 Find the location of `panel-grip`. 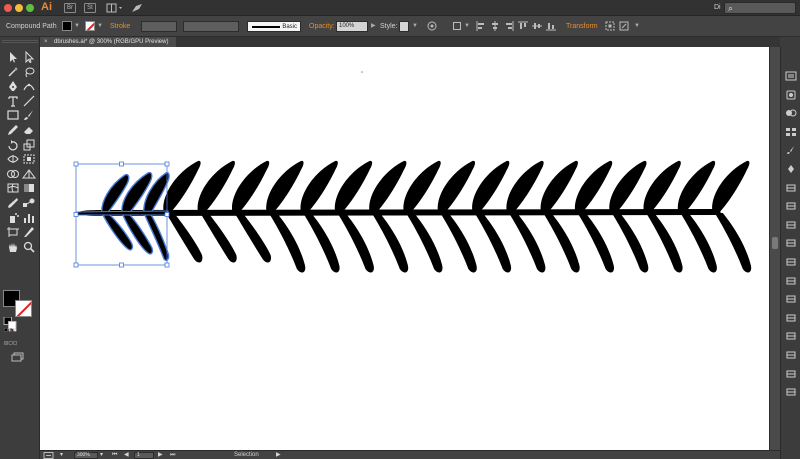

panel-grip is located at coordinates (20, 41).